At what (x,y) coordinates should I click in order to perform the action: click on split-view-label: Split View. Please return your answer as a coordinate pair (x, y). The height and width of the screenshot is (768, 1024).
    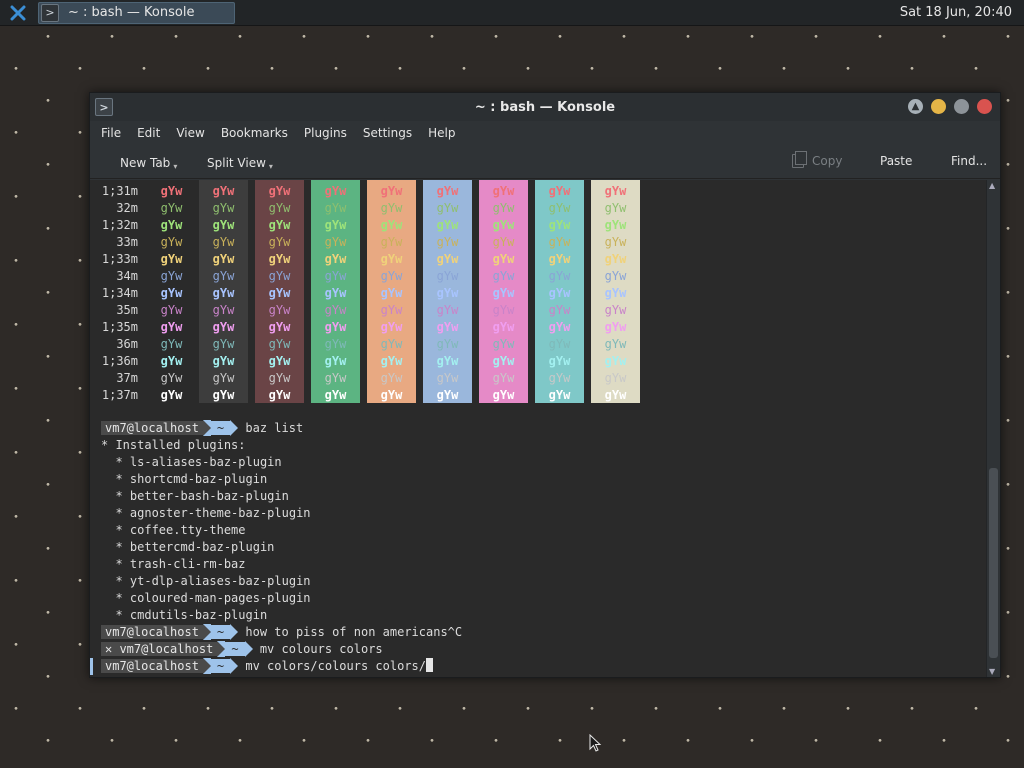
    Looking at the image, I should click on (236, 162).